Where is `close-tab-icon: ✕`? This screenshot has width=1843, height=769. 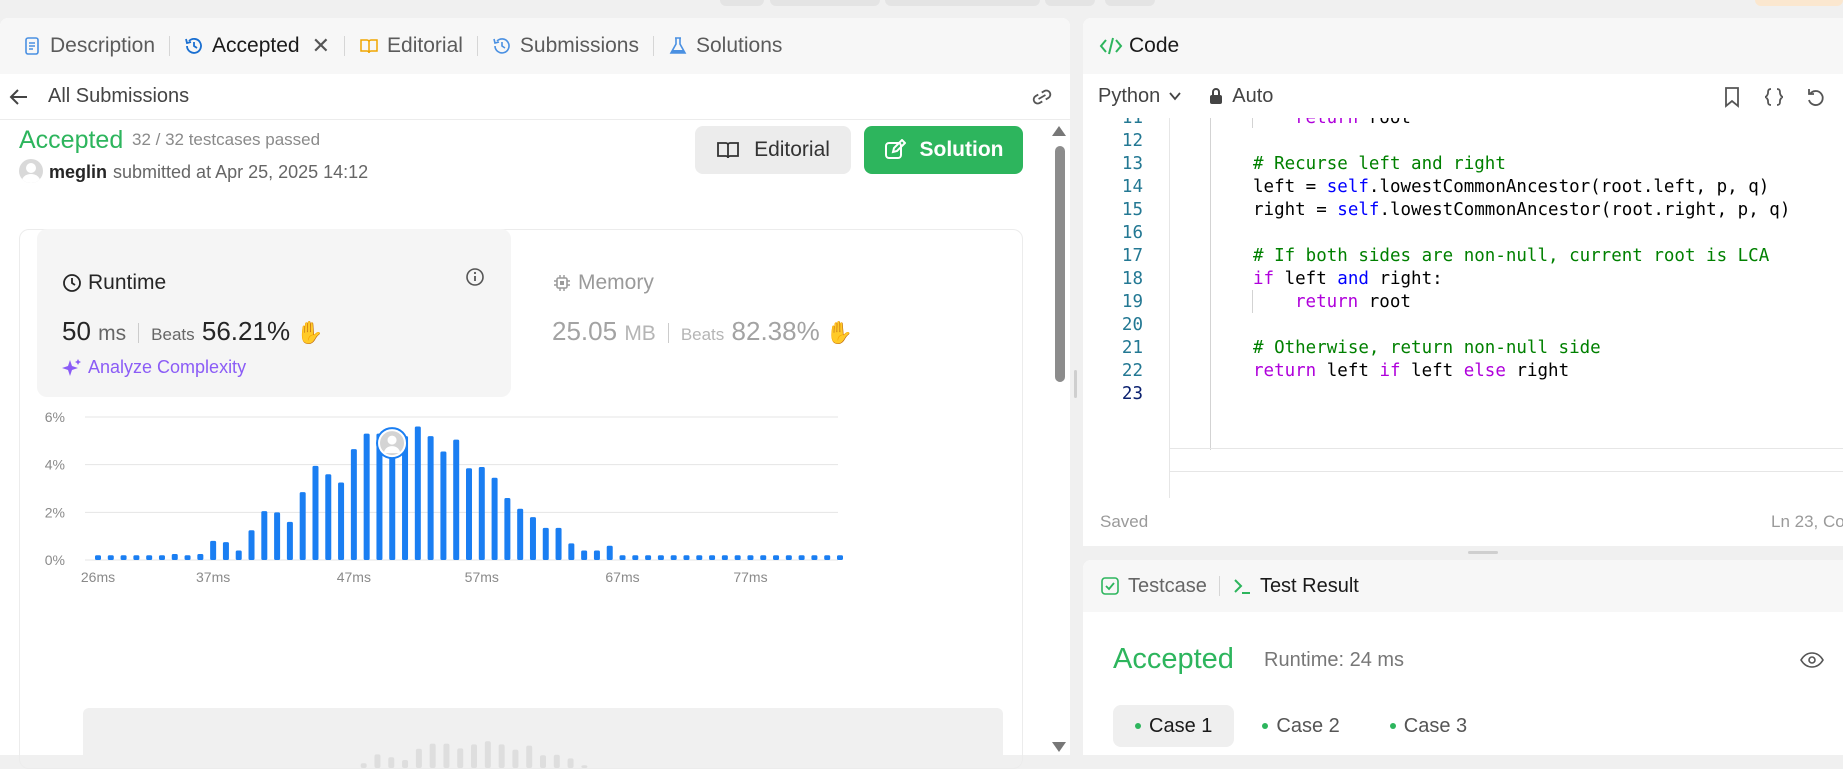
close-tab-icon: ✕ is located at coordinates (321, 46).